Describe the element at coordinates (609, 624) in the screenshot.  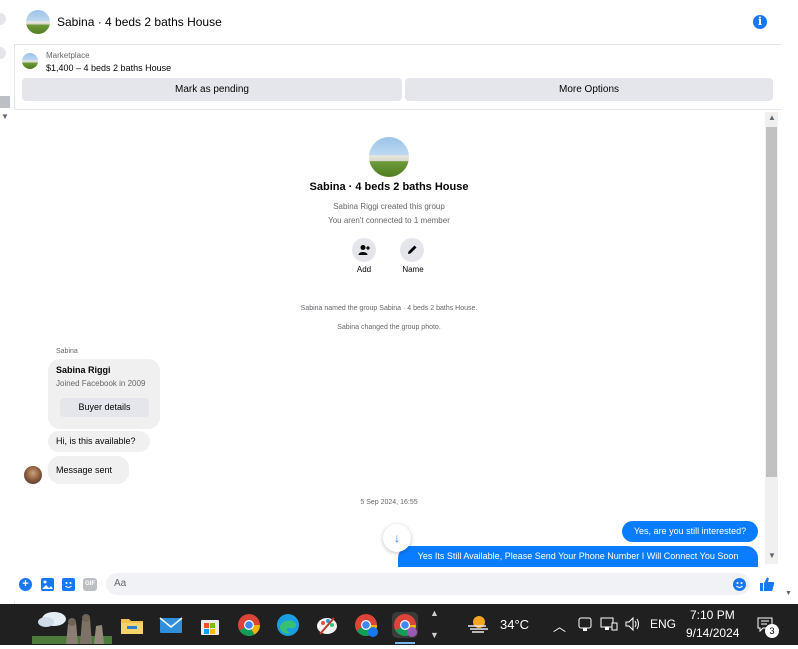
I see `network-icon` at that location.